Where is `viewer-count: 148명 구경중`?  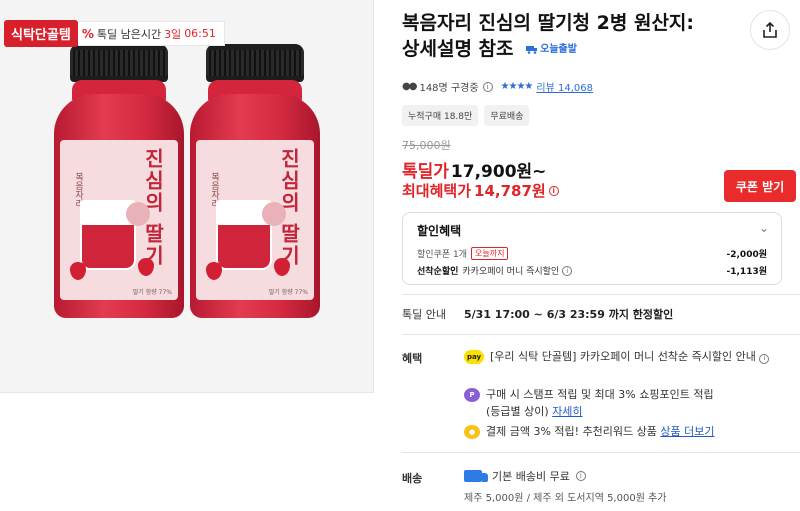 viewer-count: 148명 구경중 is located at coordinates (449, 88).